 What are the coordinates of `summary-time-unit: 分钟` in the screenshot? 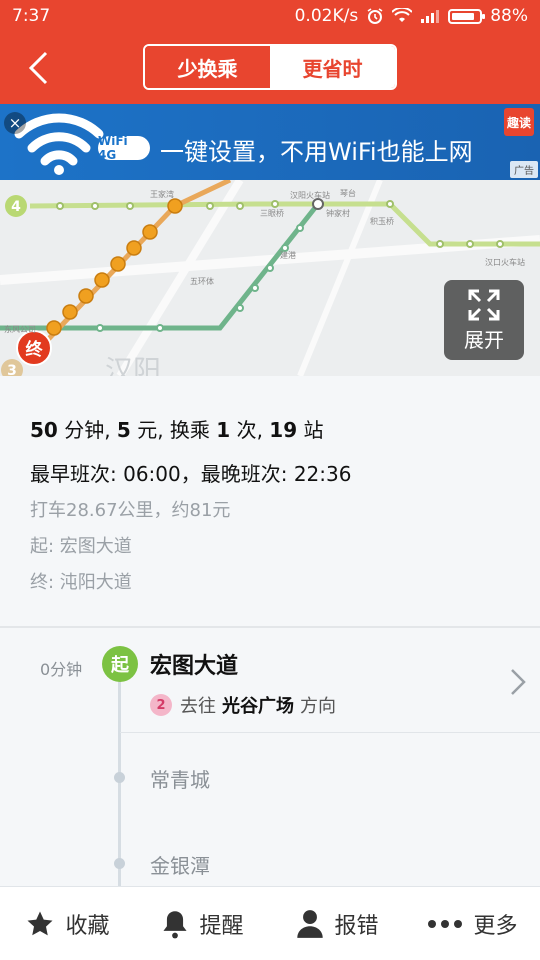 It's located at (84, 430).